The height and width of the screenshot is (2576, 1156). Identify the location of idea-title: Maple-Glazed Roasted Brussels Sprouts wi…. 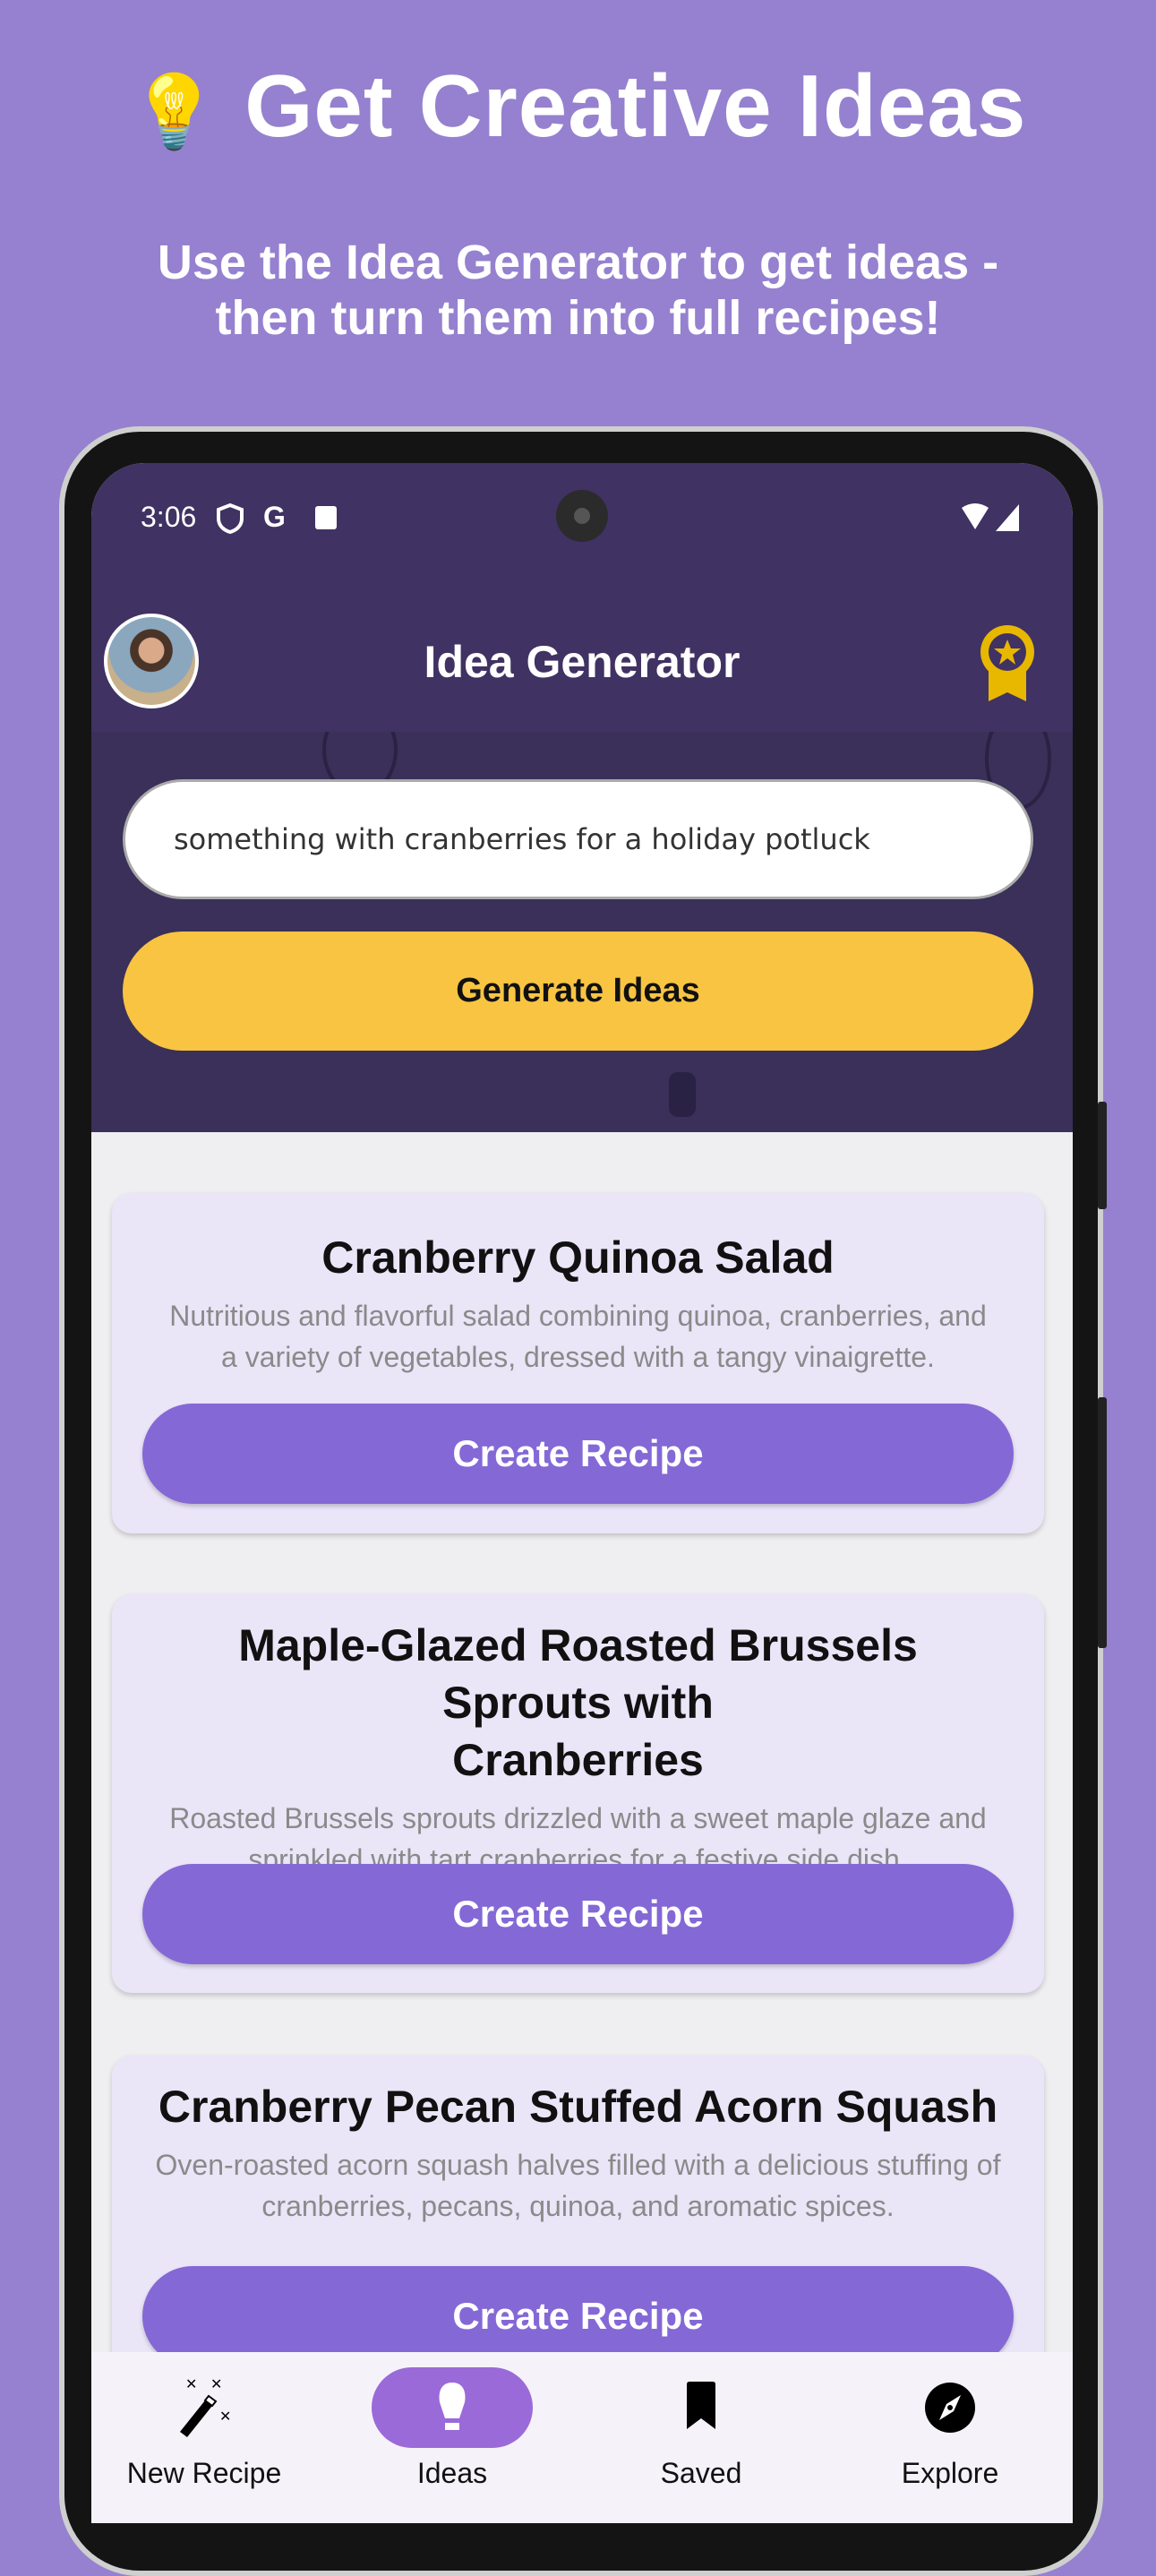
(578, 1703).